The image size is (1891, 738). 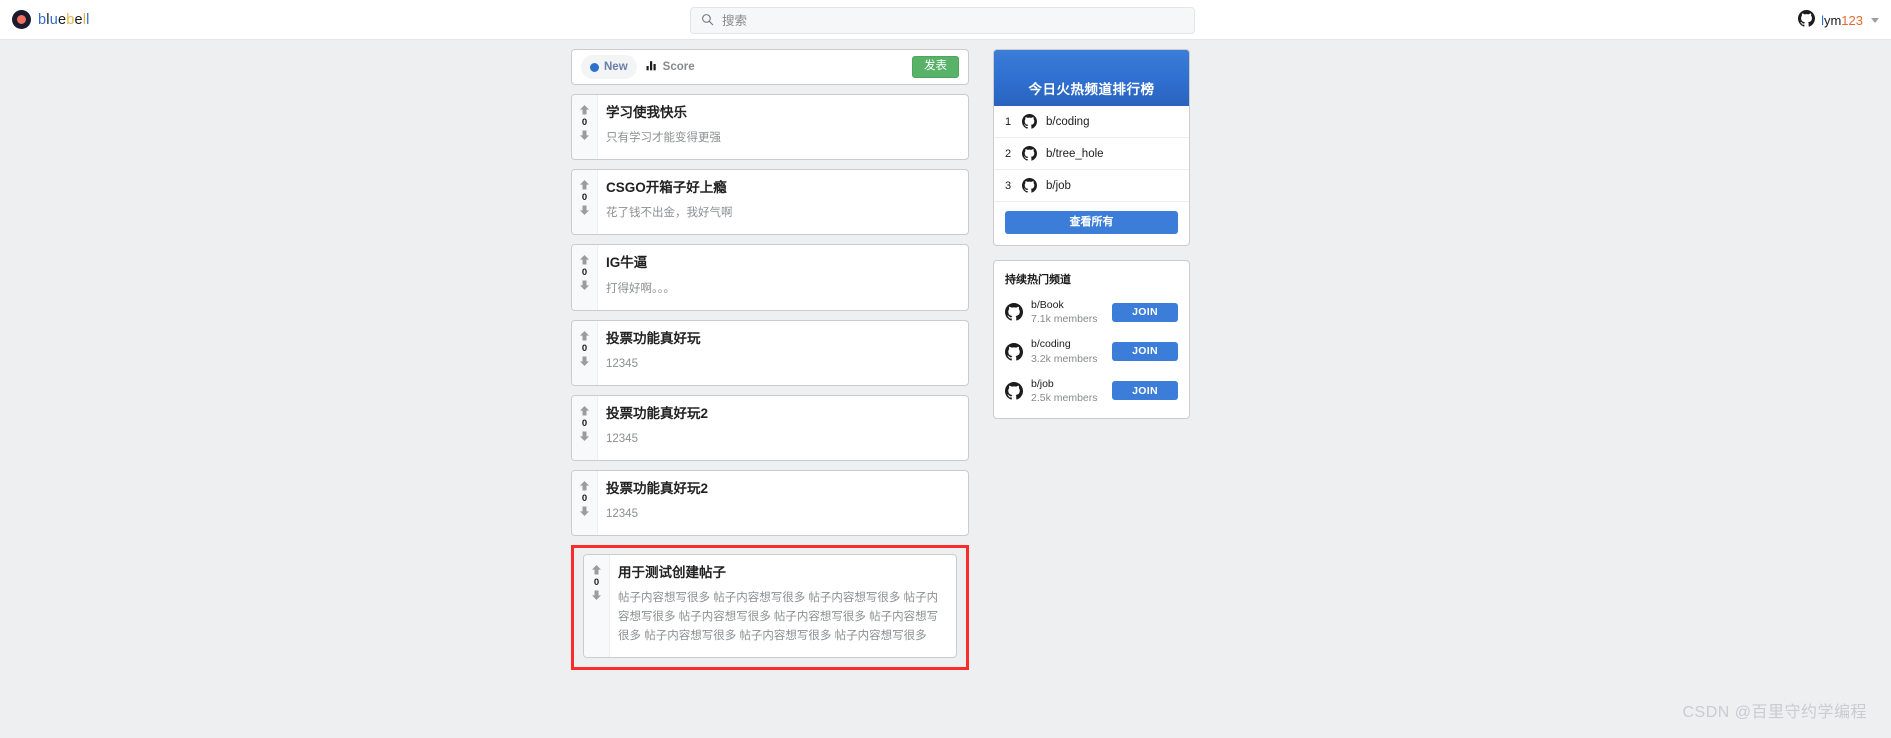 I want to click on search-input, so click(x=953, y=20).